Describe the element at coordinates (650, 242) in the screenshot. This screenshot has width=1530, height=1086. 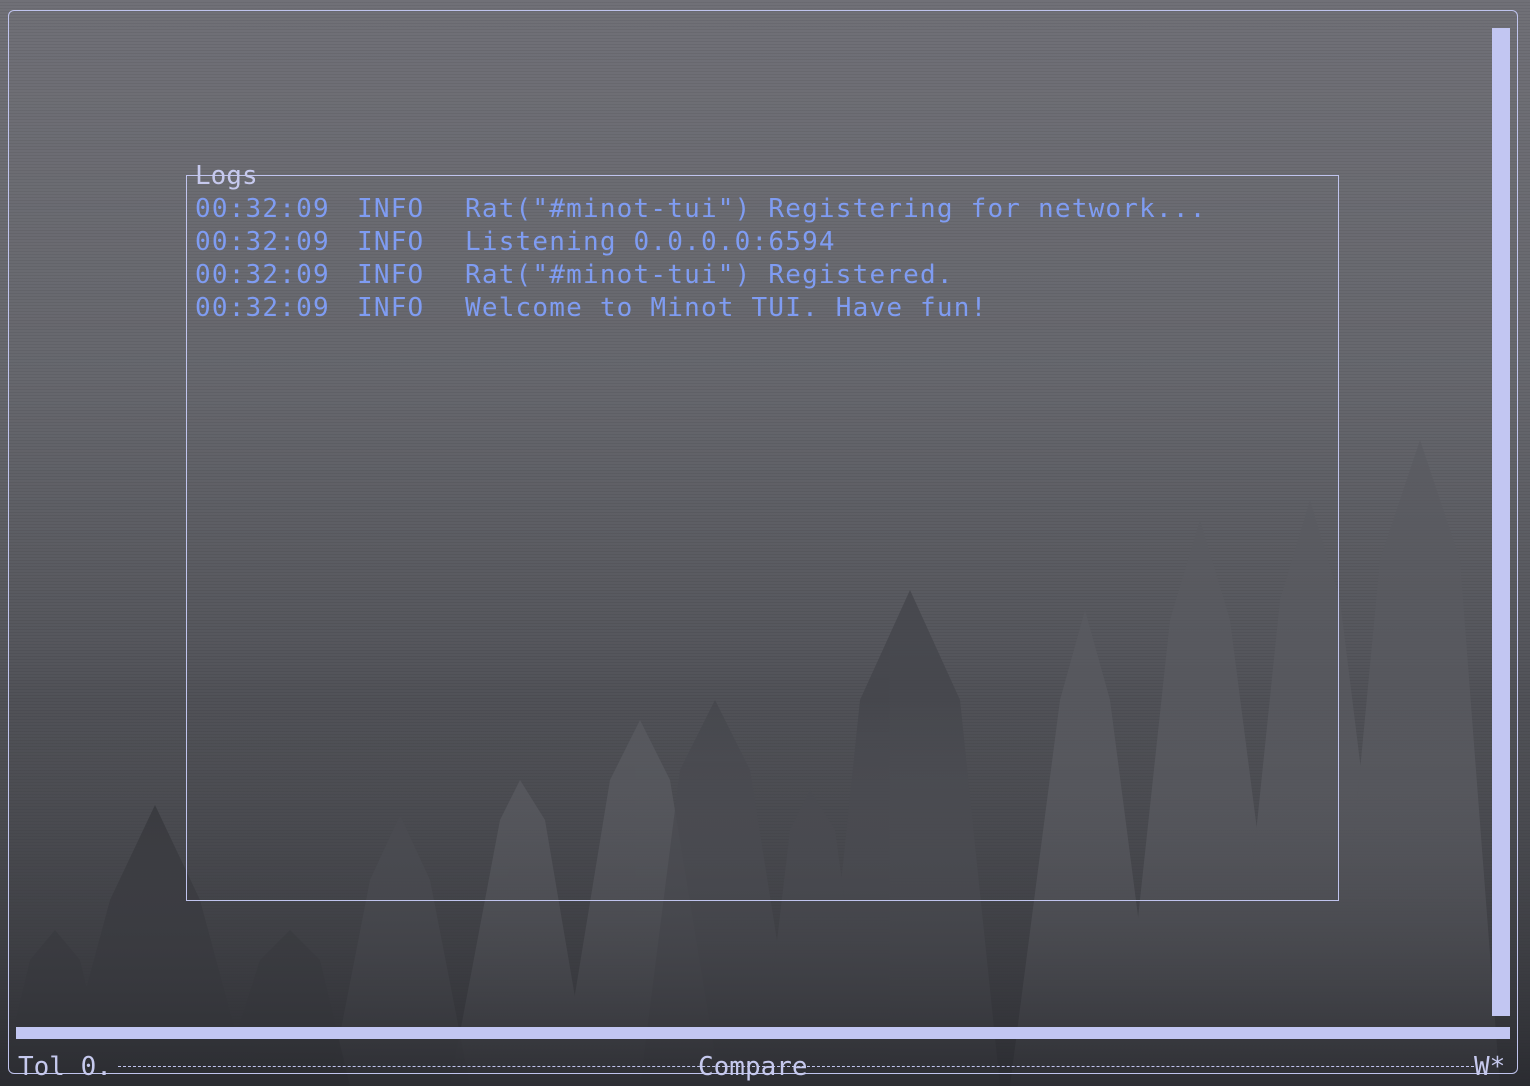
I see `log-message: Listening 0.0.0.0:6594` at that location.